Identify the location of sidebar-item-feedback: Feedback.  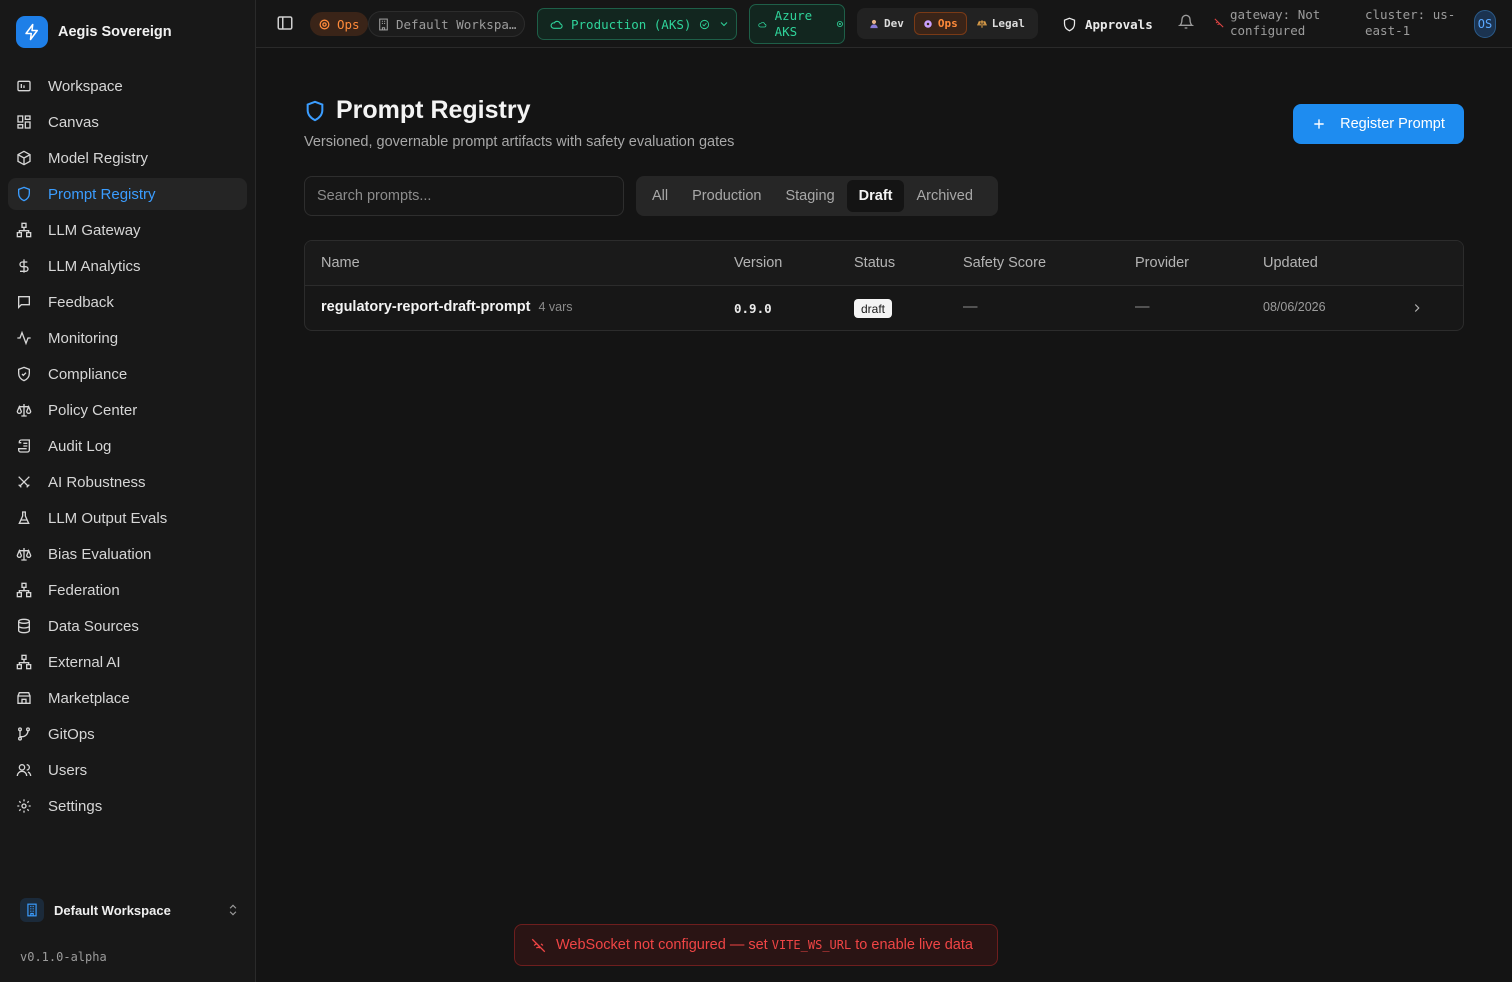
(127, 302).